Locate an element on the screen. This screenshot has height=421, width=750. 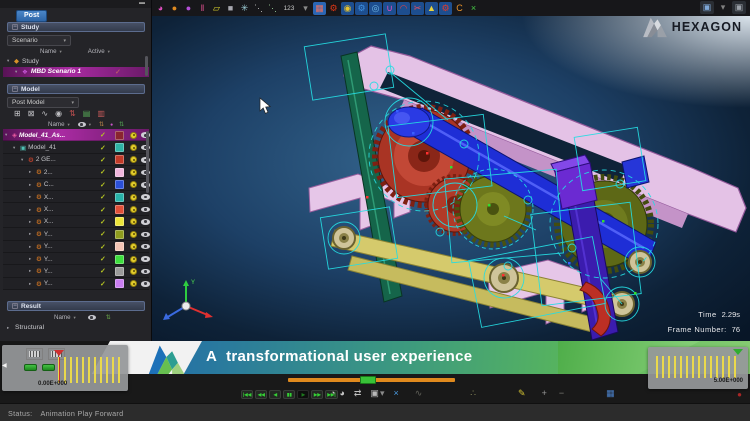
viewport-single-icon: ▣ is located at coordinates (739, 7).